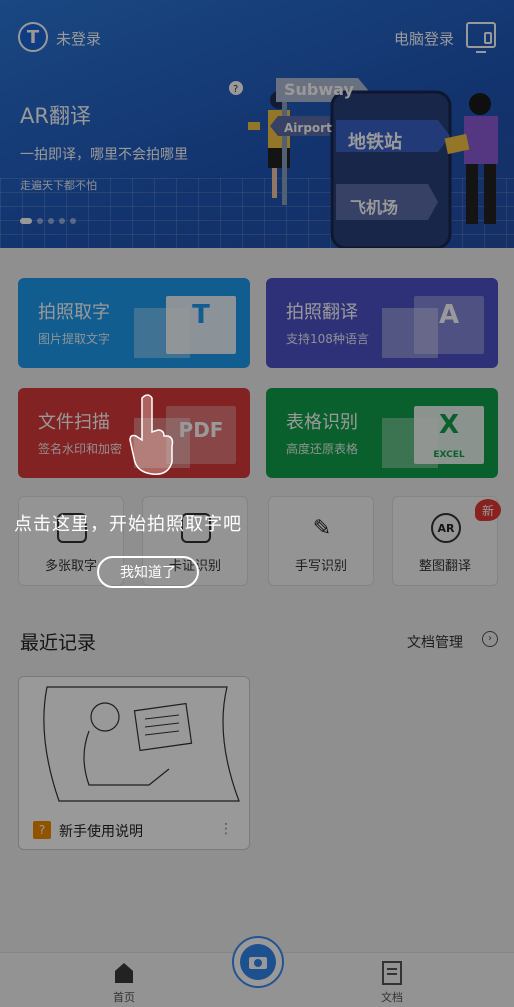 This screenshot has width=514, height=1007. I want to click on guide-hint-text: 点击这里，开始拍照取字吧, so click(128, 524).